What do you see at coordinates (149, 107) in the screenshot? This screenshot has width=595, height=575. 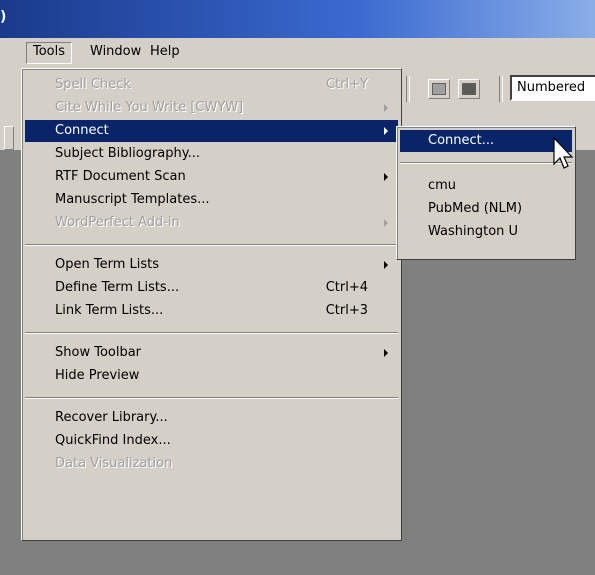 I see `menu-item-label: Cite While You Write [CWYW]` at bounding box center [149, 107].